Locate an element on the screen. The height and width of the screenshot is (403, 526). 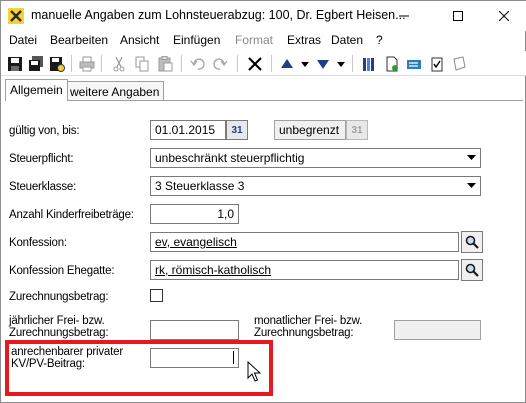
cut-button is located at coordinates (119, 63).